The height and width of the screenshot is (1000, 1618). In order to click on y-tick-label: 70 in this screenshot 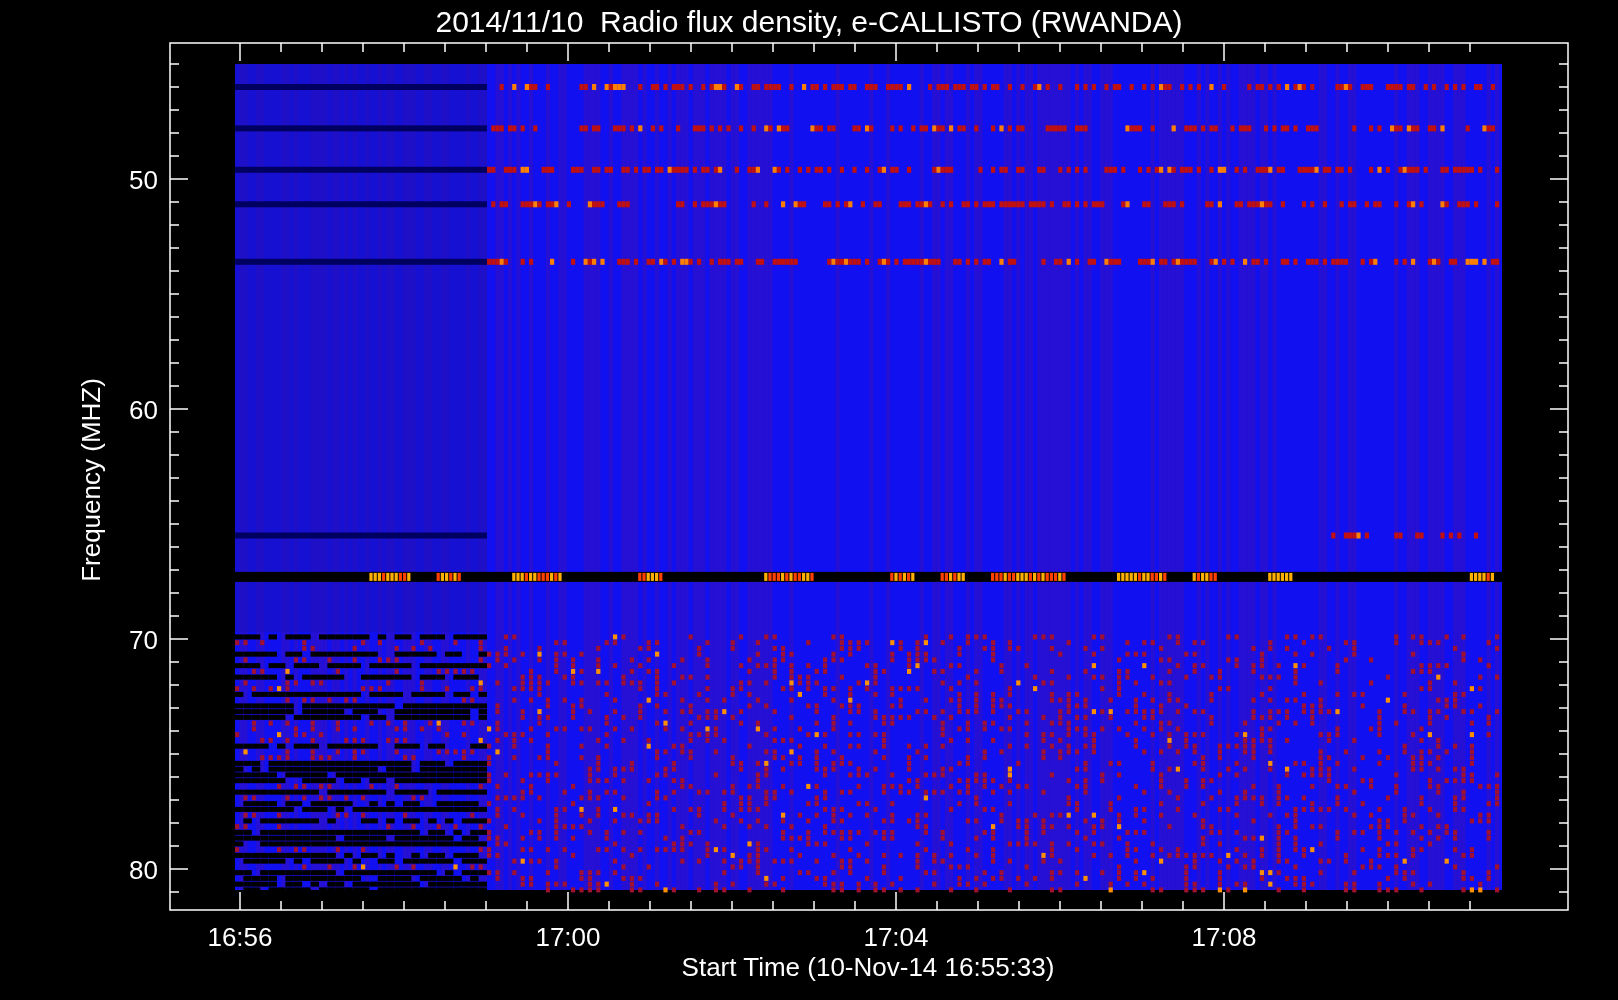, I will do `click(143, 640)`.